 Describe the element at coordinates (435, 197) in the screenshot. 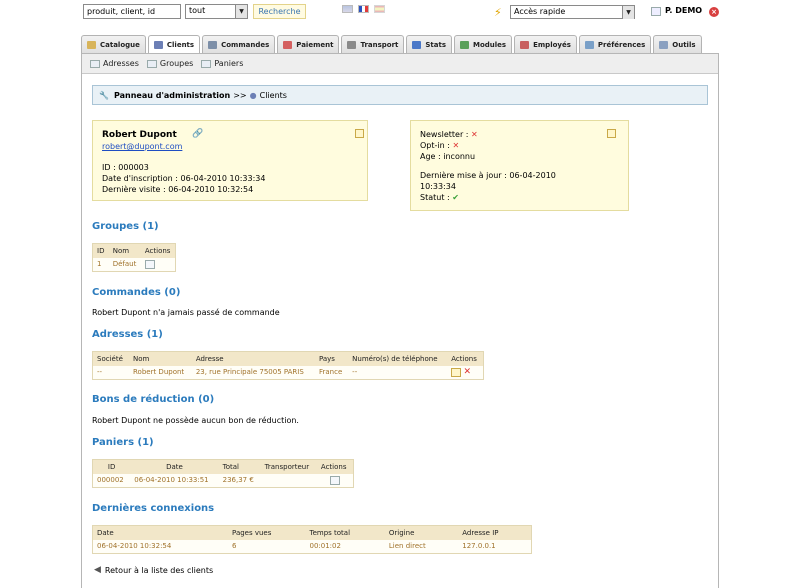

I see `status-label: Statut :` at that location.